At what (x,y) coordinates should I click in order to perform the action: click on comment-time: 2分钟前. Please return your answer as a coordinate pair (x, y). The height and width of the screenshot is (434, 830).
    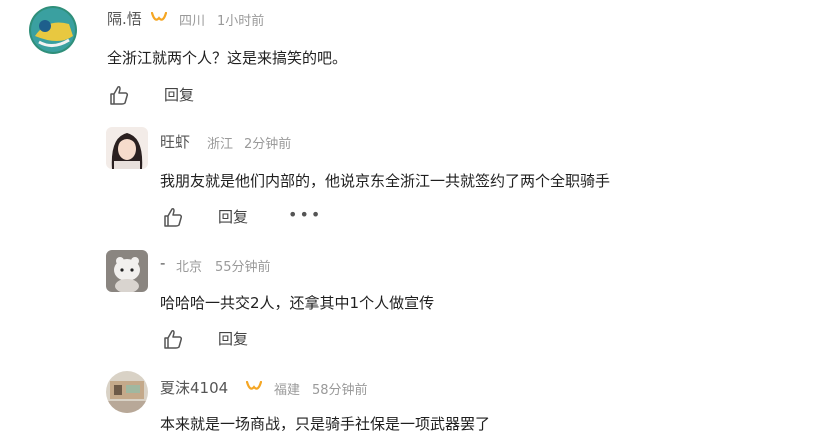
    Looking at the image, I should click on (268, 144).